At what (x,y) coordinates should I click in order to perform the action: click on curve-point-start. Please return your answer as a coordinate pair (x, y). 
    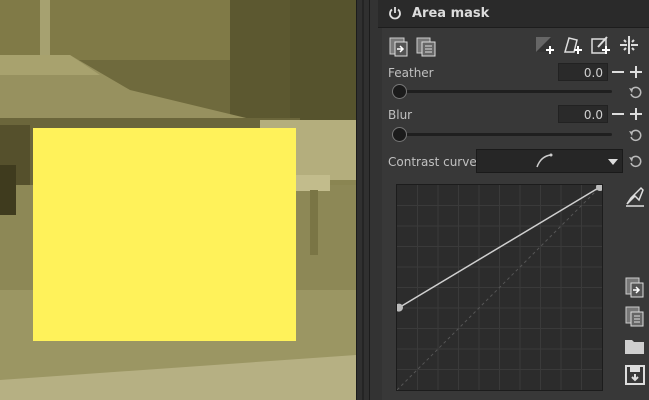
    Looking at the image, I should click on (399, 307).